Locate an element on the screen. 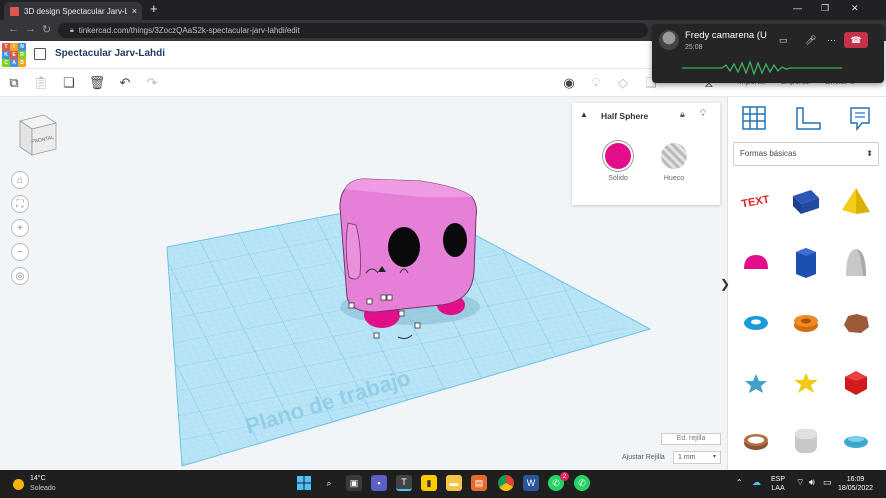 This screenshot has height=498, width=886. shape-ring is located at coordinates (756, 441).